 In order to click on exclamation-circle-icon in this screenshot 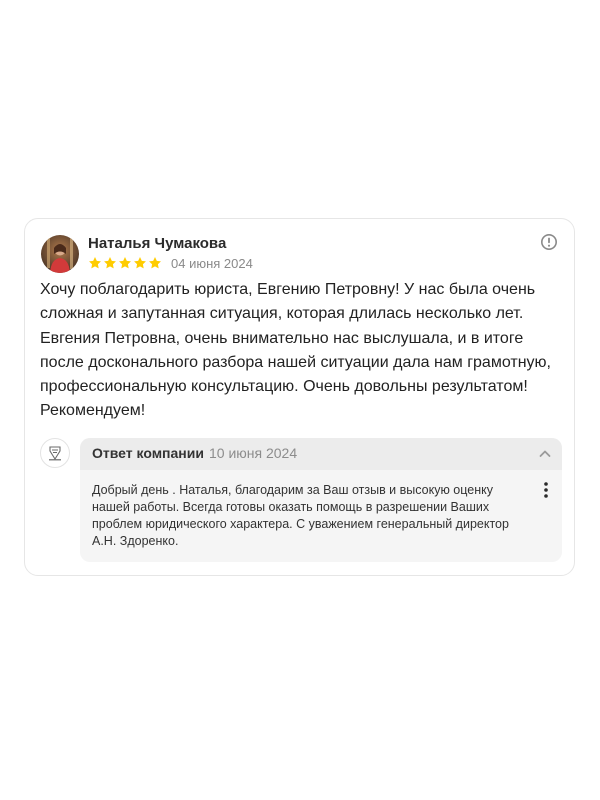, I will do `click(549, 242)`.